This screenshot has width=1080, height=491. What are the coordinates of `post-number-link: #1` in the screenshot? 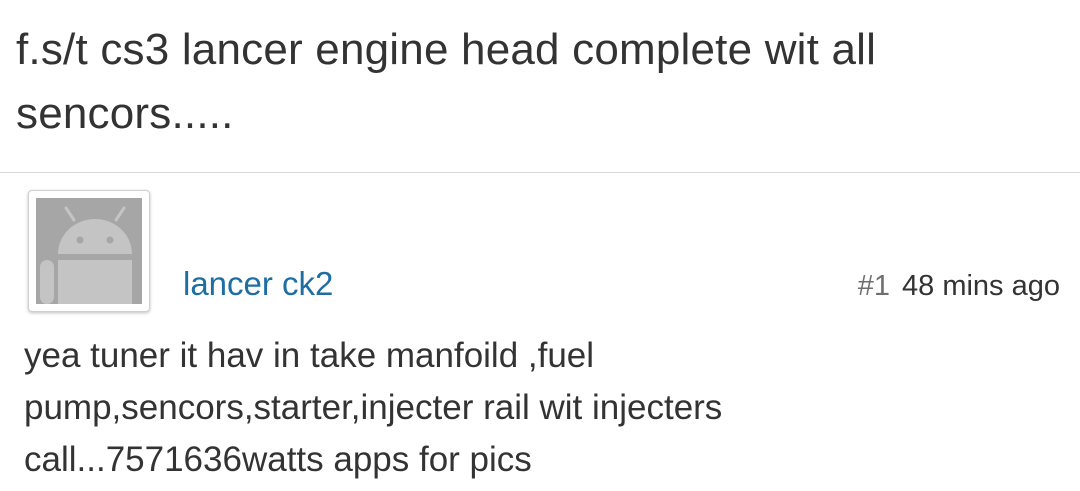 It's located at (874, 286).